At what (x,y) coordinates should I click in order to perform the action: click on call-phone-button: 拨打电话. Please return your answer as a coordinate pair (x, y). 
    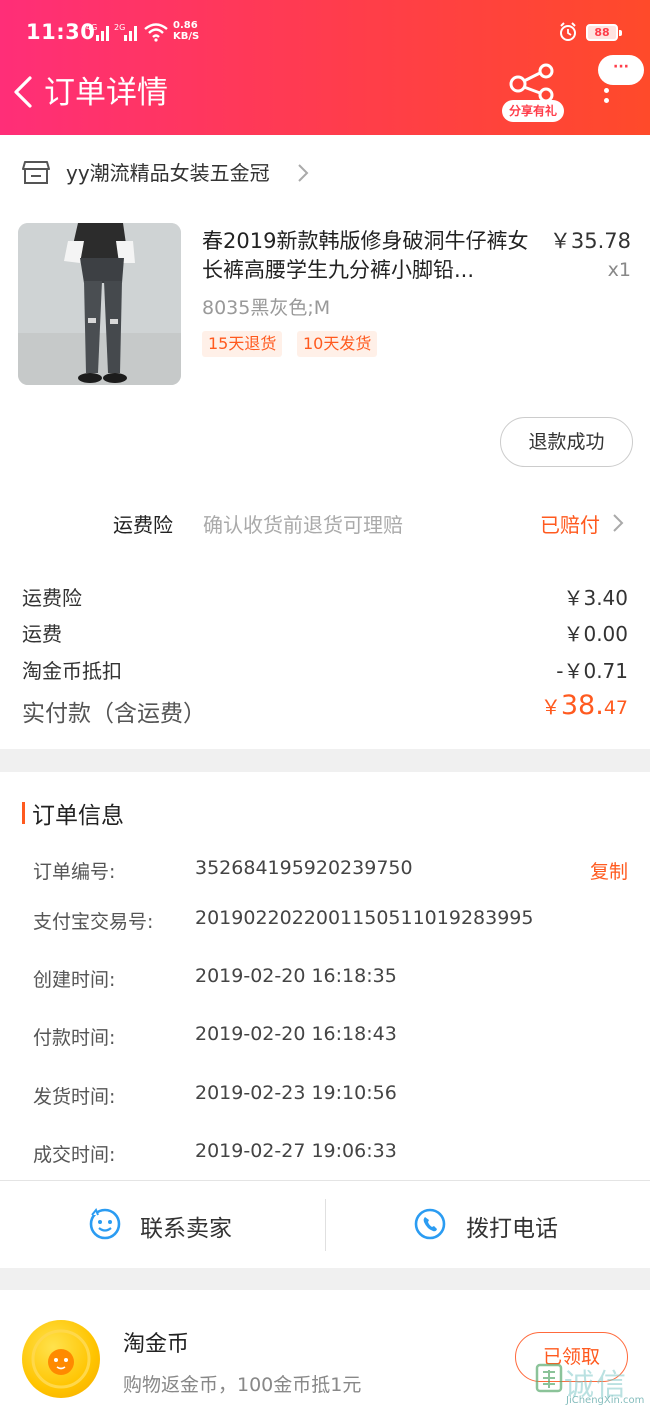
    Looking at the image, I should click on (513, 1225).